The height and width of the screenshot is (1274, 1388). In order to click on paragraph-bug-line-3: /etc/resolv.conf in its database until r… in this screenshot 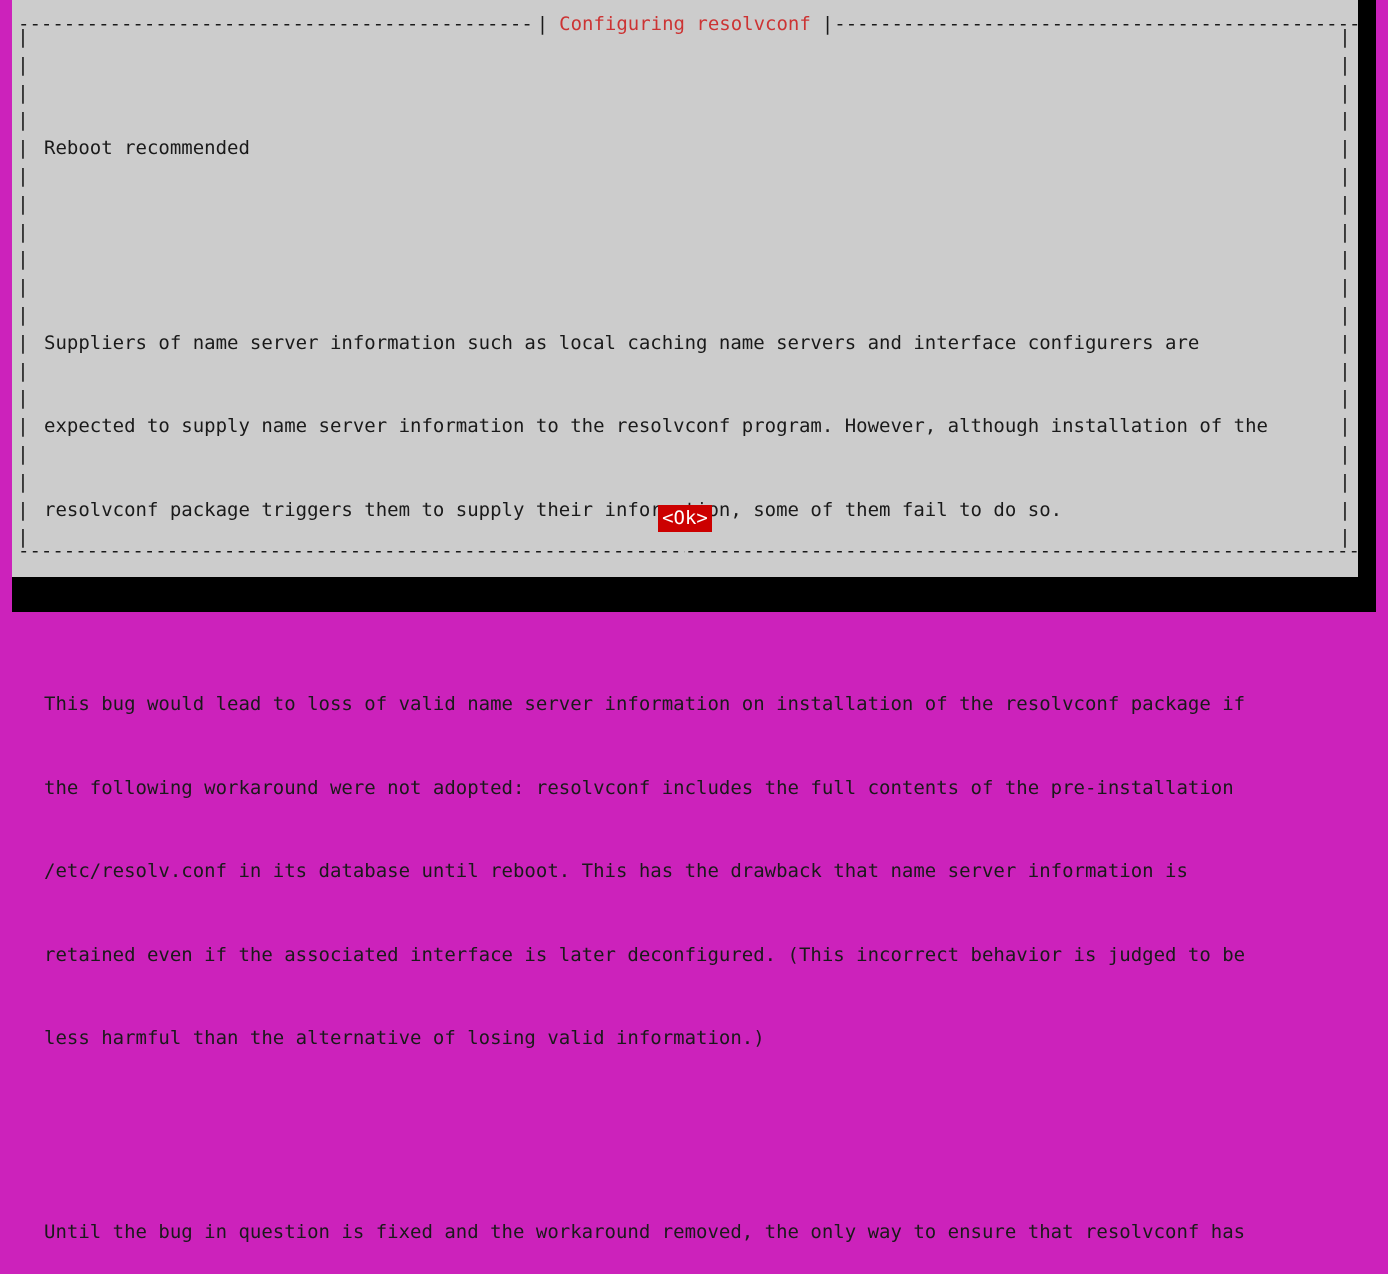, I will do `click(616, 871)`.